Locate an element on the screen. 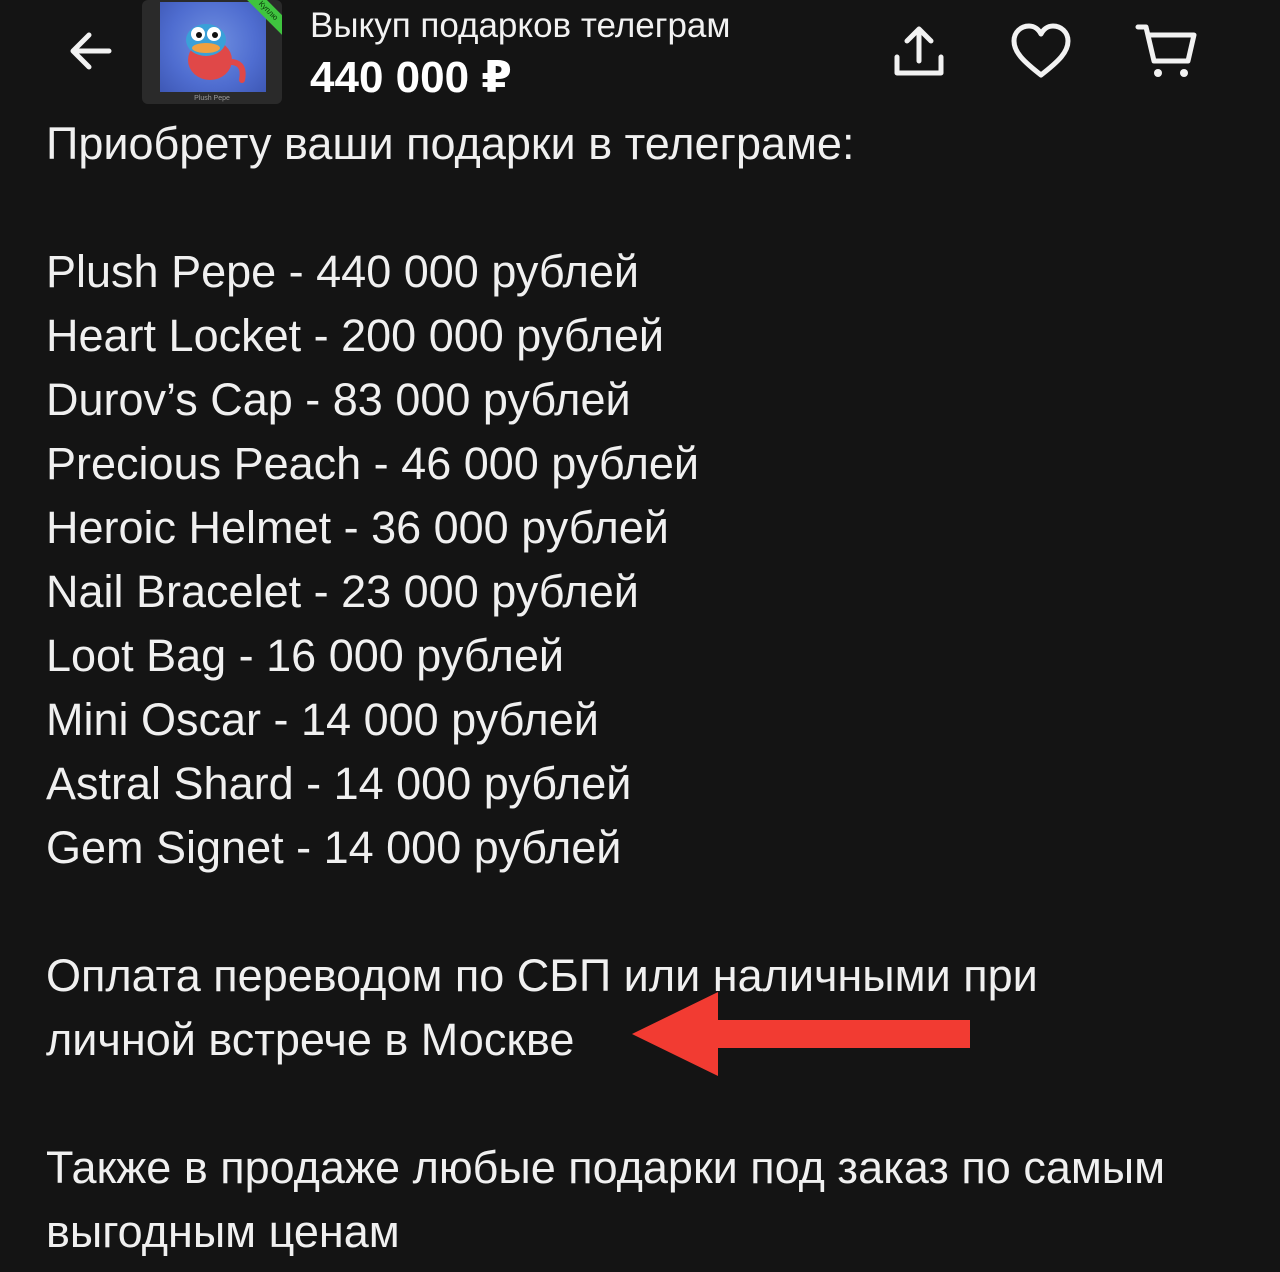 Image resolution: width=1280 pixels, height=1272 pixels. description-intro: Приобрету ваши подарки в телеграме: is located at coordinates (450, 143).